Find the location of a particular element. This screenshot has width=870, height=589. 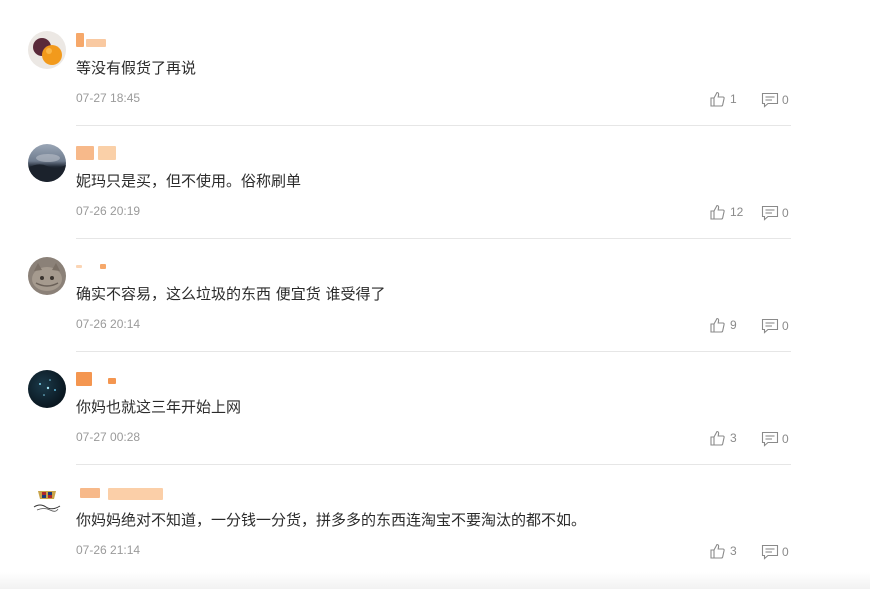

cadillac-avatar-icon is located at coordinates (47, 501).